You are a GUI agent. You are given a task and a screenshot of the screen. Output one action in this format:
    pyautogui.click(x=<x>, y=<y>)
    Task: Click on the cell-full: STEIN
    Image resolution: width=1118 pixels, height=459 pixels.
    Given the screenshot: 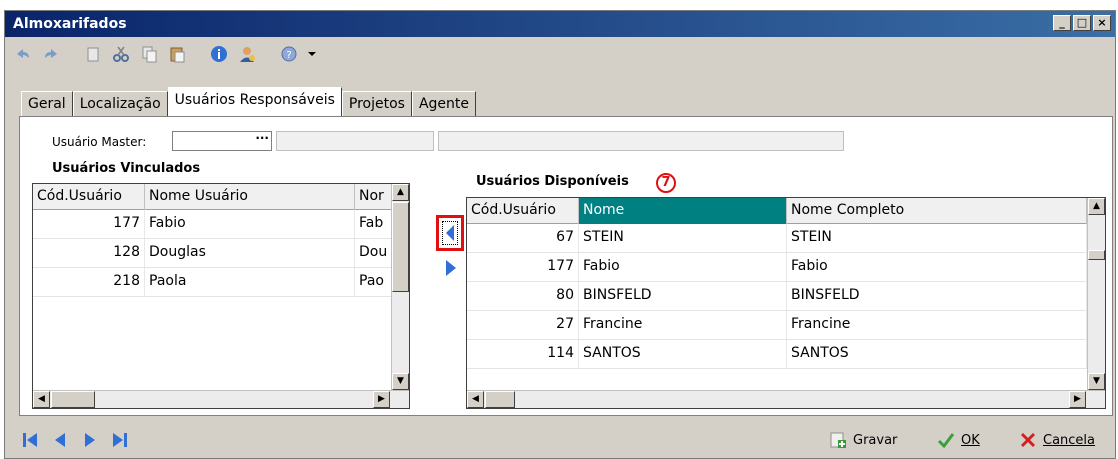 What is the action you would take?
    pyautogui.click(x=937, y=238)
    